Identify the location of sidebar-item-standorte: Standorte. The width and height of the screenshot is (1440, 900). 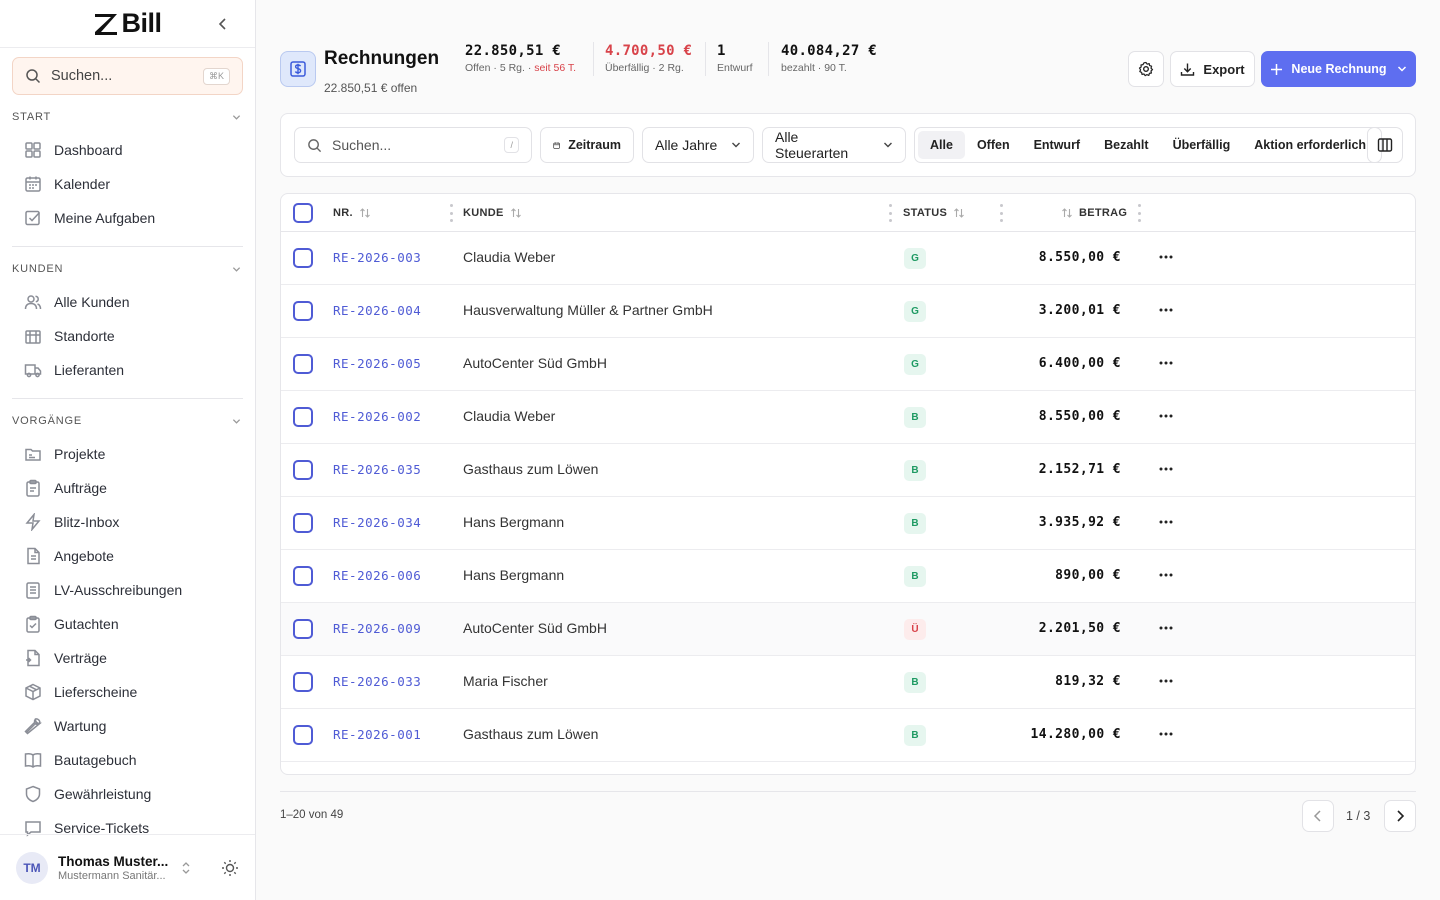
(127, 336).